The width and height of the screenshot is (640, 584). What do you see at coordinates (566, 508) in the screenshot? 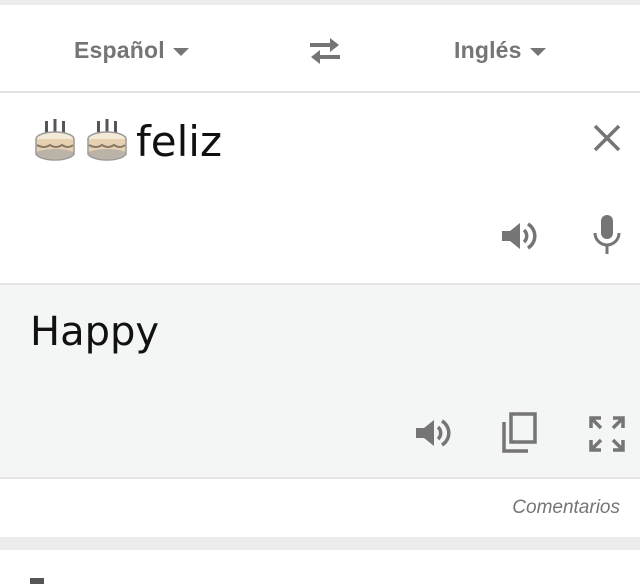
I see `feedback-link: Comentarios` at bounding box center [566, 508].